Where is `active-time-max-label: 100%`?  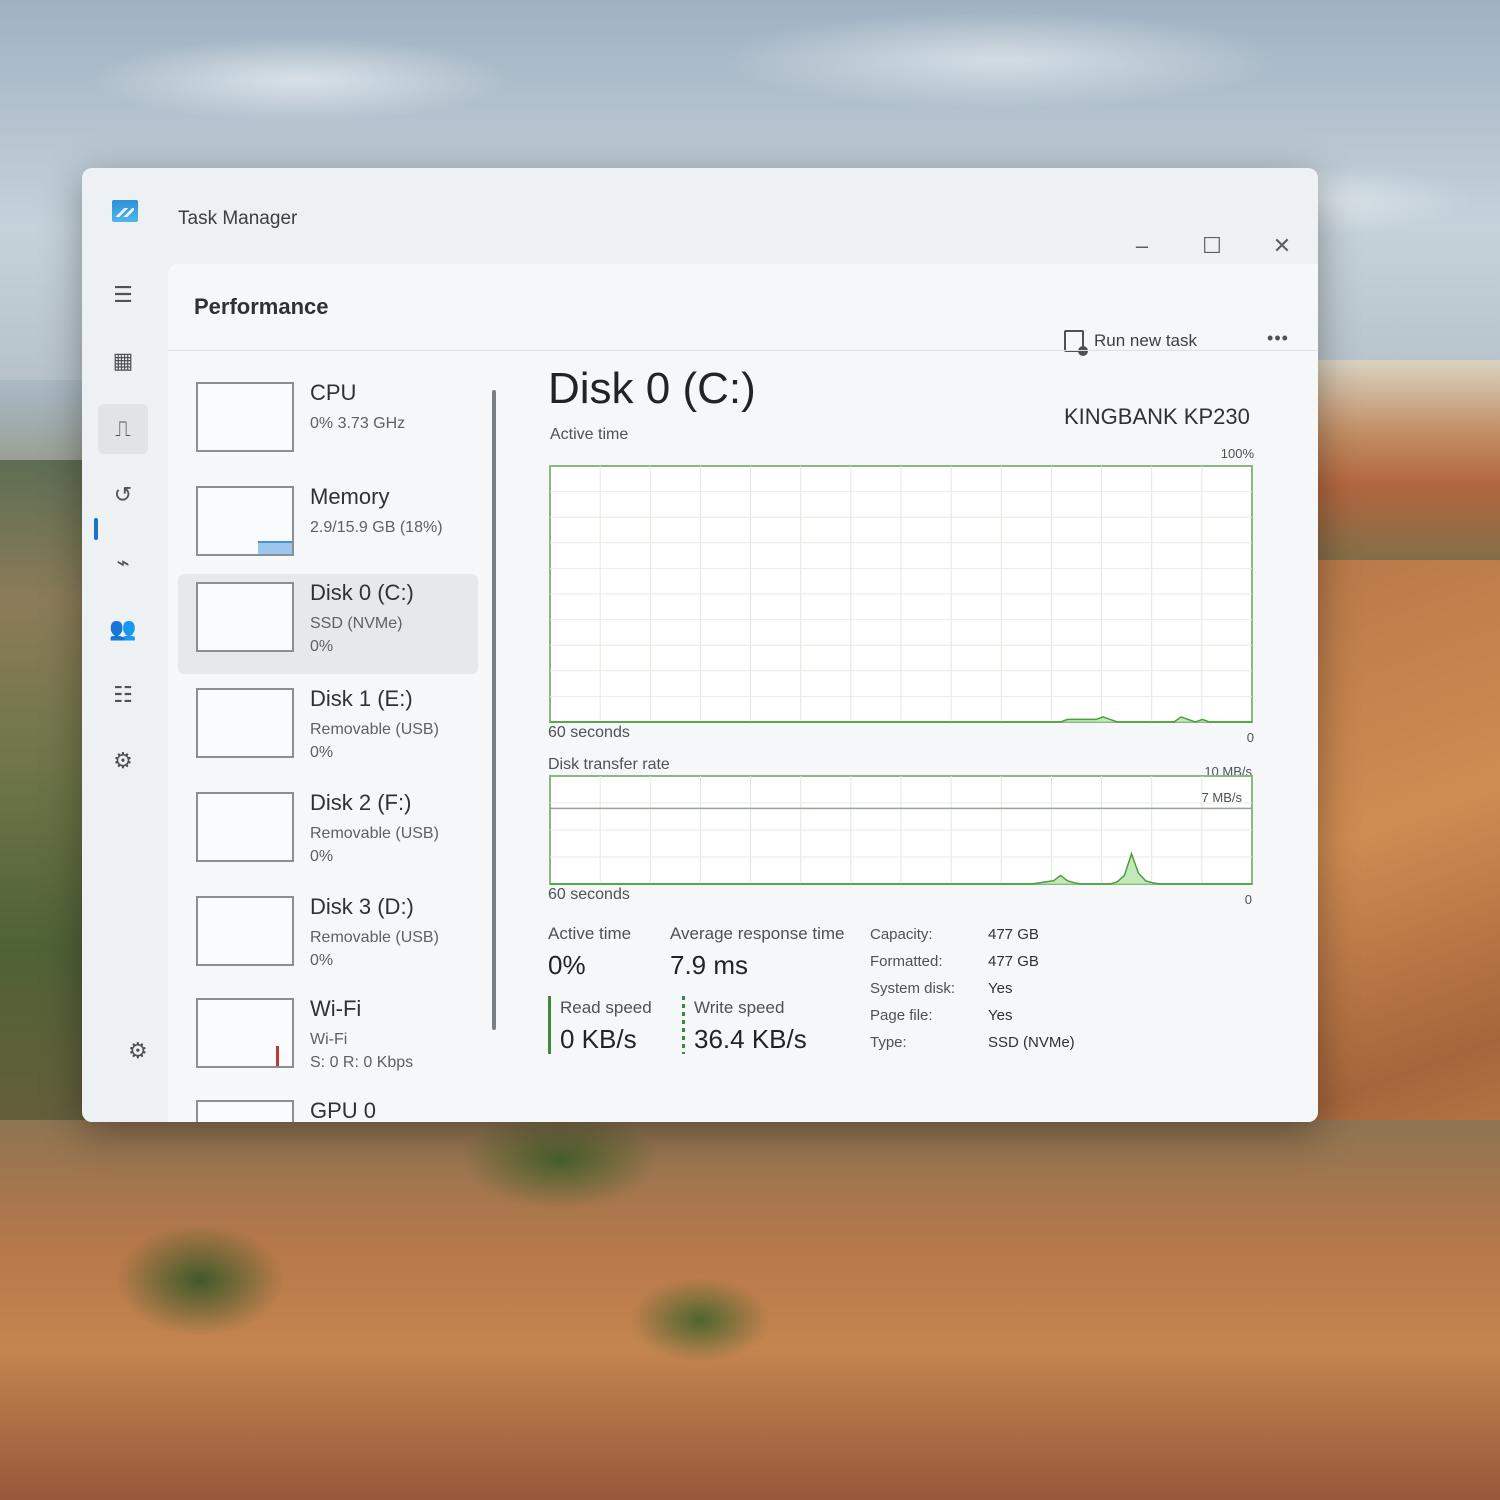 active-time-max-label: 100% is located at coordinates (1237, 453).